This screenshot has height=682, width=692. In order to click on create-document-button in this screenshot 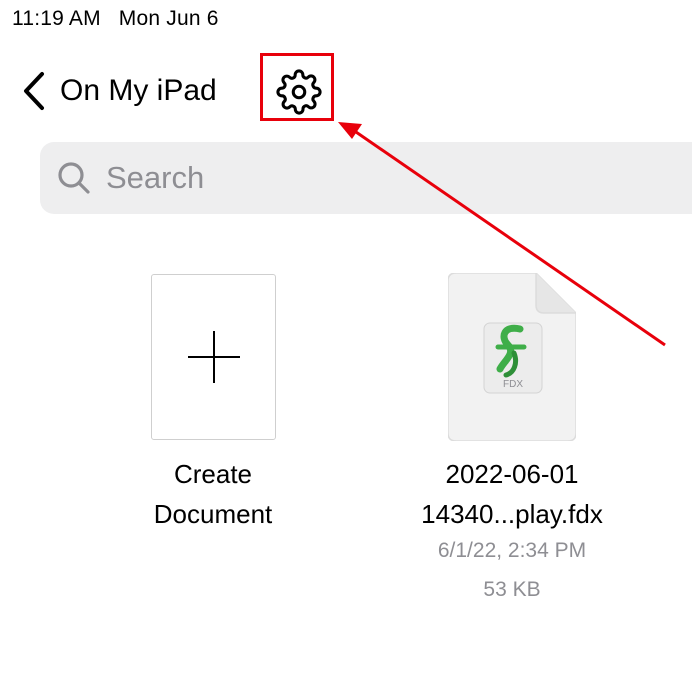, I will do `click(213, 357)`.